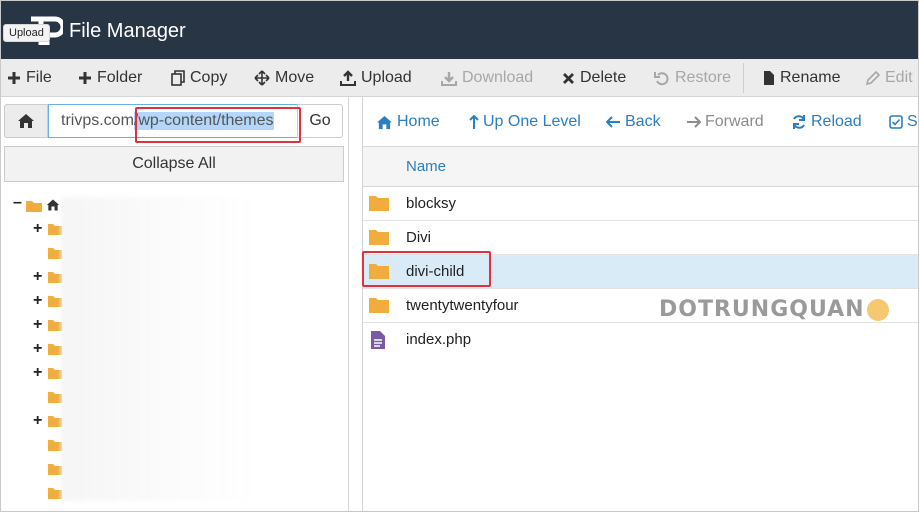 The width and height of the screenshot is (919, 512). I want to click on restore-label: Restore, so click(703, 77).